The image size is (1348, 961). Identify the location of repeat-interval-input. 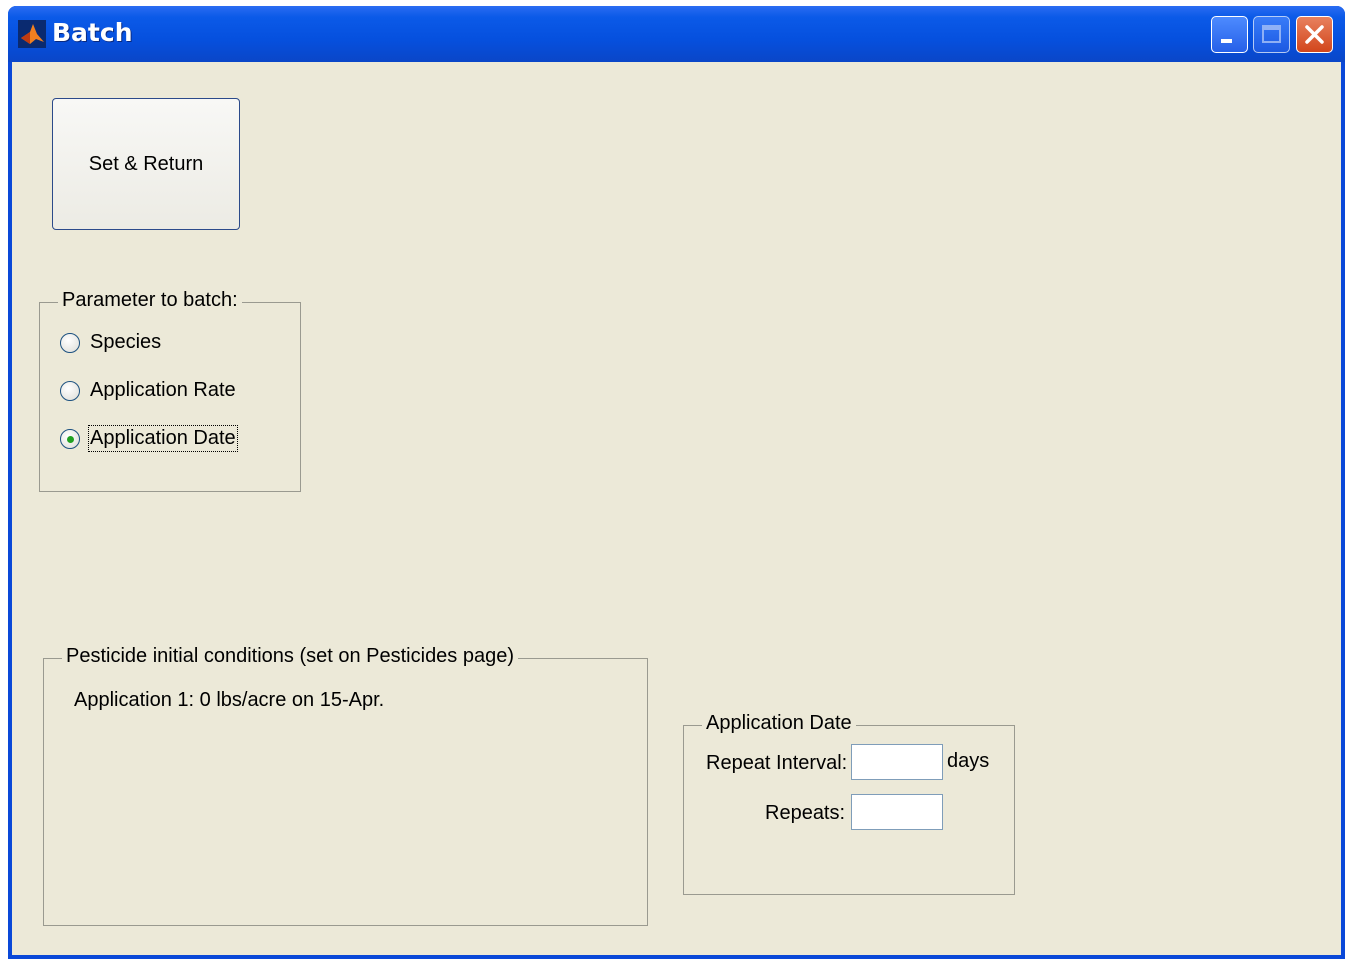
(897, 762).